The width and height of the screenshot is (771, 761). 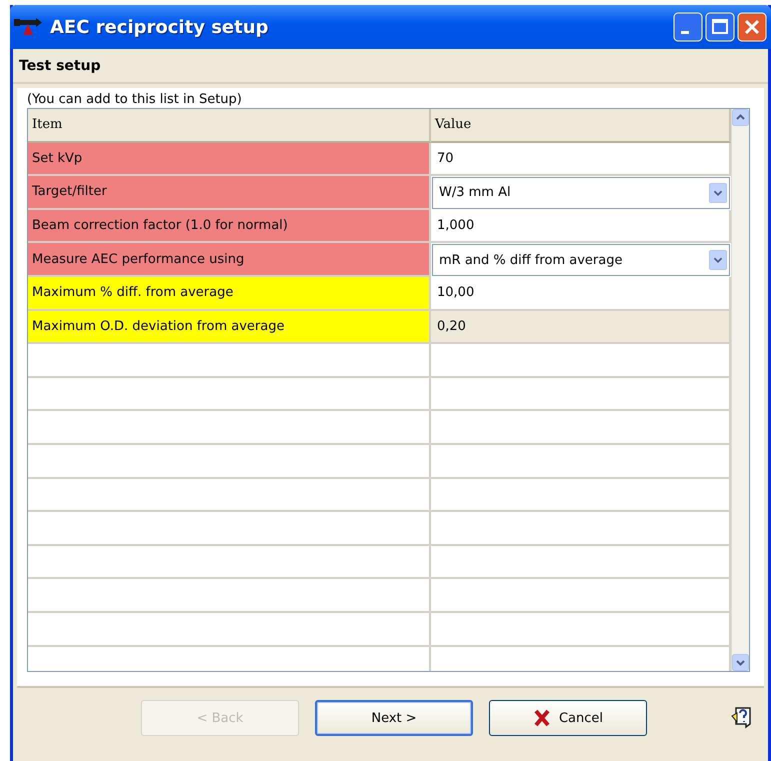 I want to click on table-cell: Set kVp, so click(x=229, y=159).